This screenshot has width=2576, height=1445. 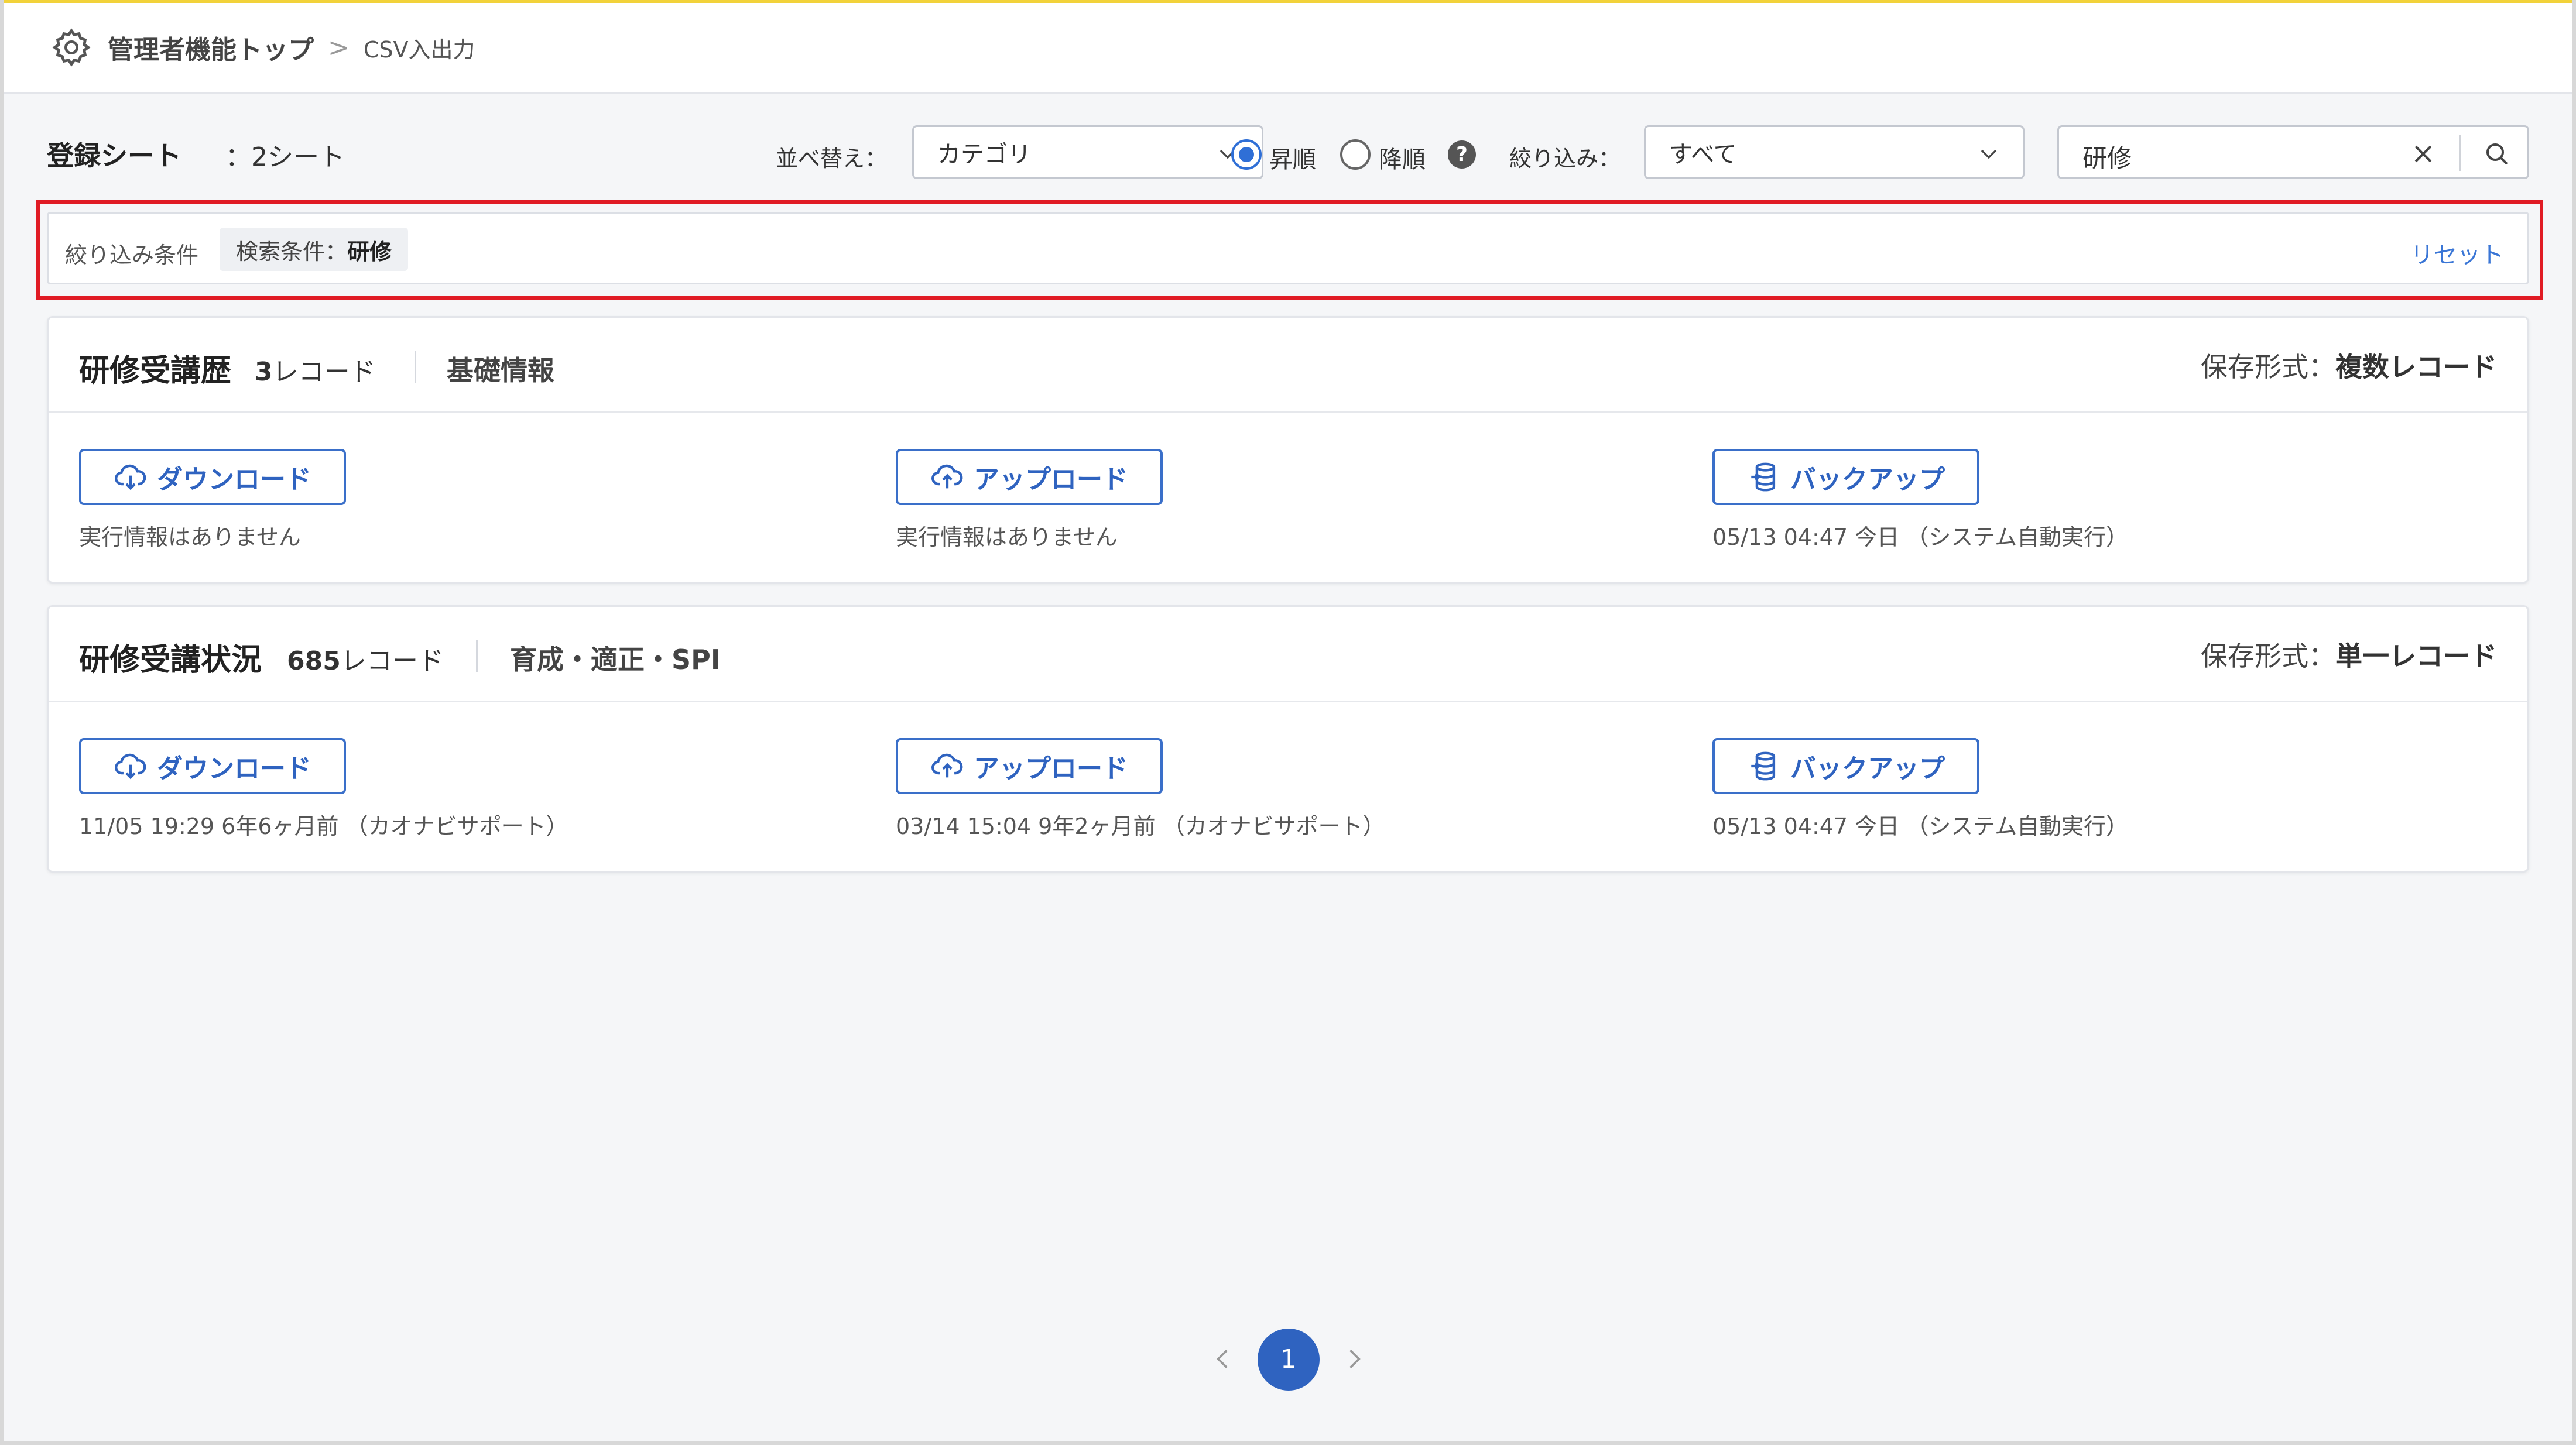 I want to click on help-icon: ?, so click(x=1462, y=154).